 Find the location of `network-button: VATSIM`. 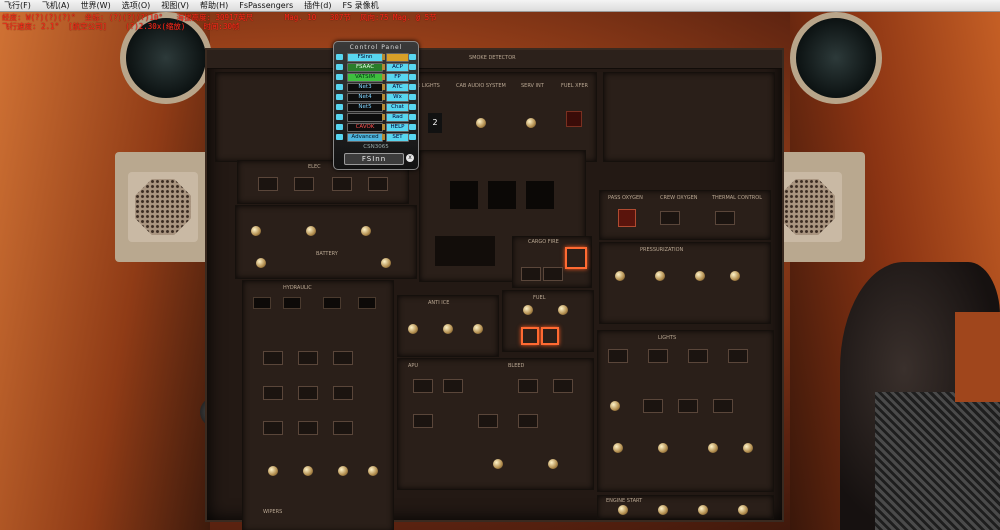

network-button: VATSIM is located at coordinates (365, 77).